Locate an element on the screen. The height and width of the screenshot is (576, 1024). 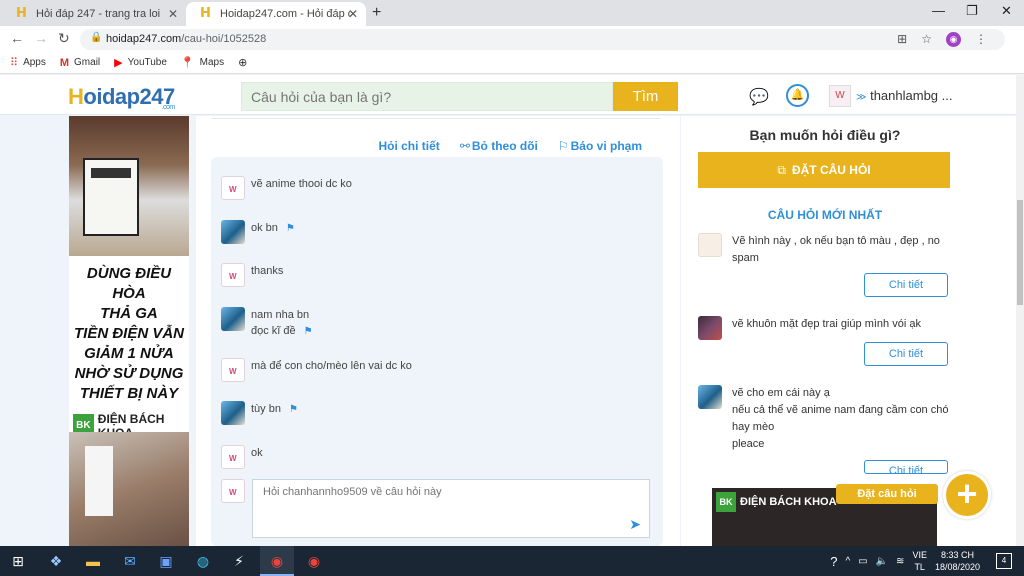
ask-icon: ⧉ is located at coordinates (781, 170).